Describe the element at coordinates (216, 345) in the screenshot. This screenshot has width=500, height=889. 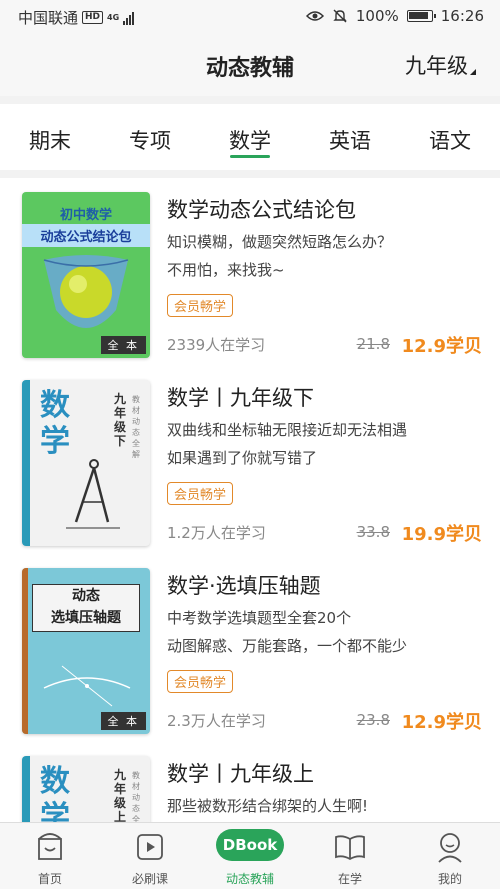
I see `learner-count: 2339人在学习` at that location.